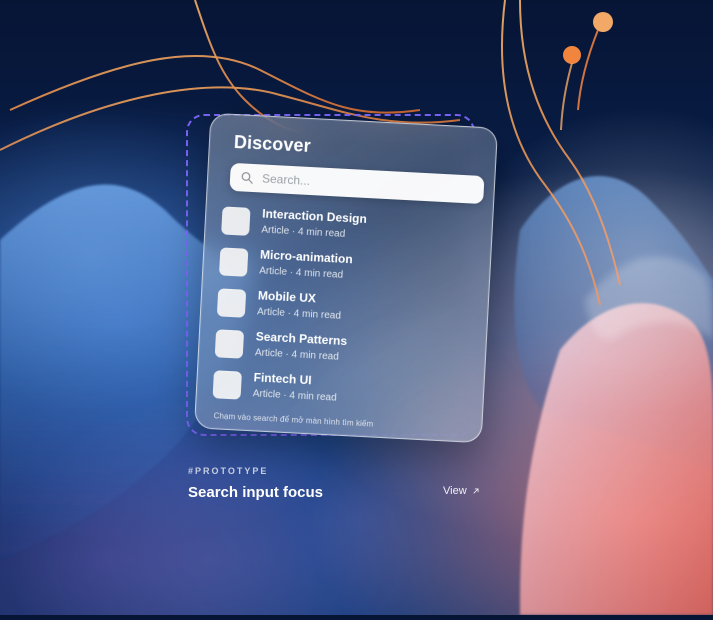  What do you see at coordinates (301, 346) in the screenshot?
I see `item-meta: Search Patterns Article · 4 min read` at bounding box center [301, 346].